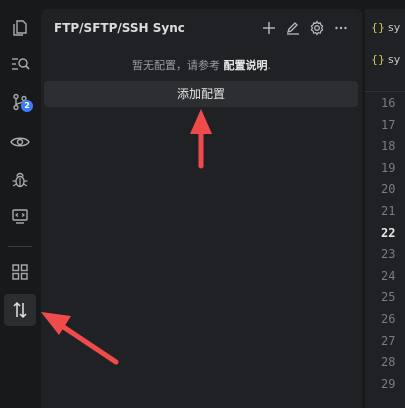 This screenshot has height=408, width=405. I want to click on breadcrumb: {} sy, so click(385, 59).